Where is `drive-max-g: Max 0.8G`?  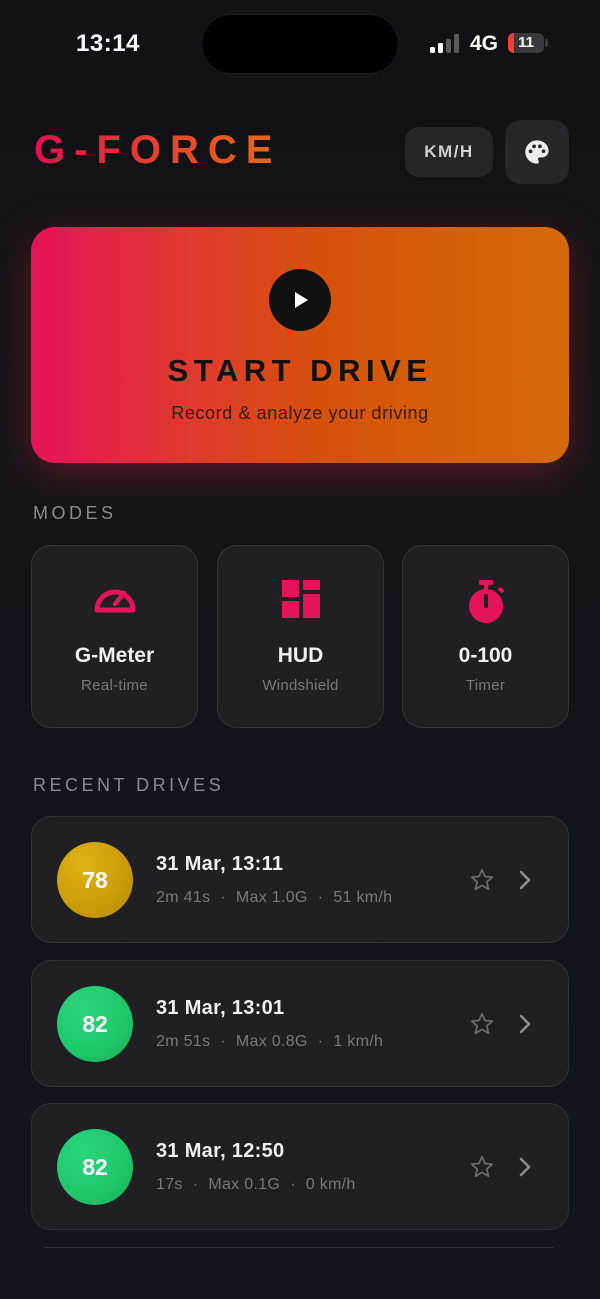 drive-max-g: Max 0.8G is located at coordinates (271, 1041).